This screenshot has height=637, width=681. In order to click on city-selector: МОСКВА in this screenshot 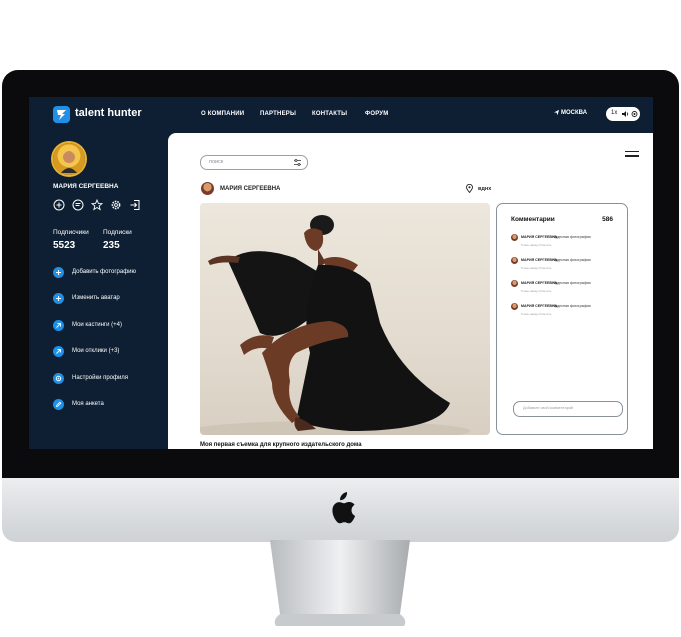, I will do `click(574, 113)`.